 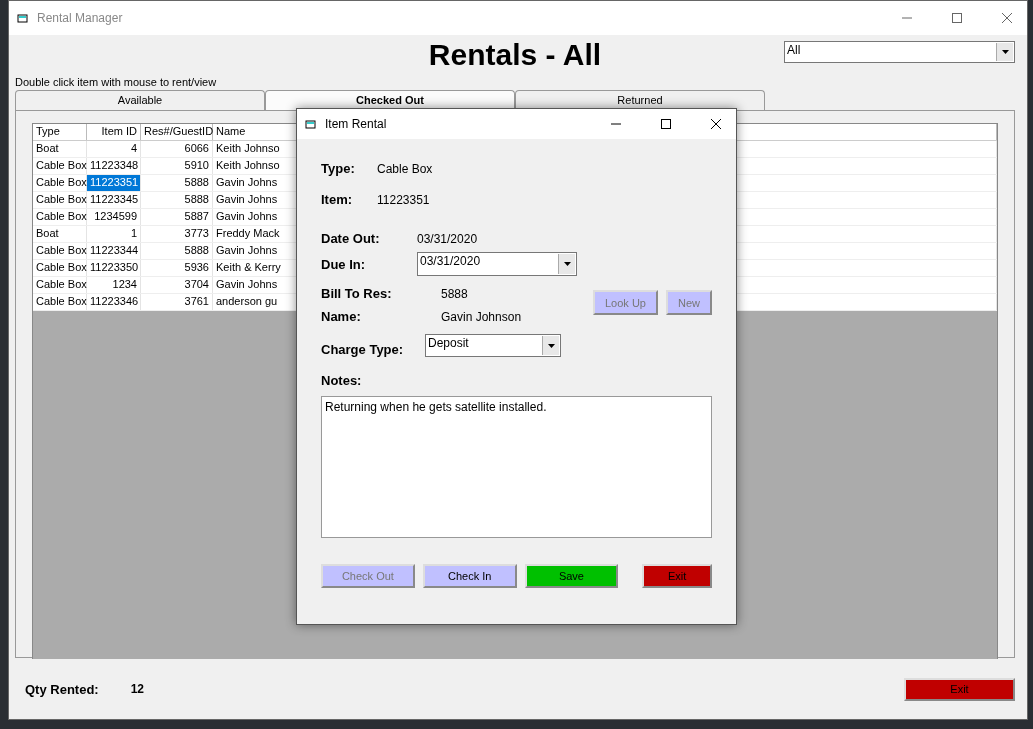 What do you see at coordinates (177, 234) in the screenshot?
I see `table-cell: 3773` at bounding box center [177, 234].